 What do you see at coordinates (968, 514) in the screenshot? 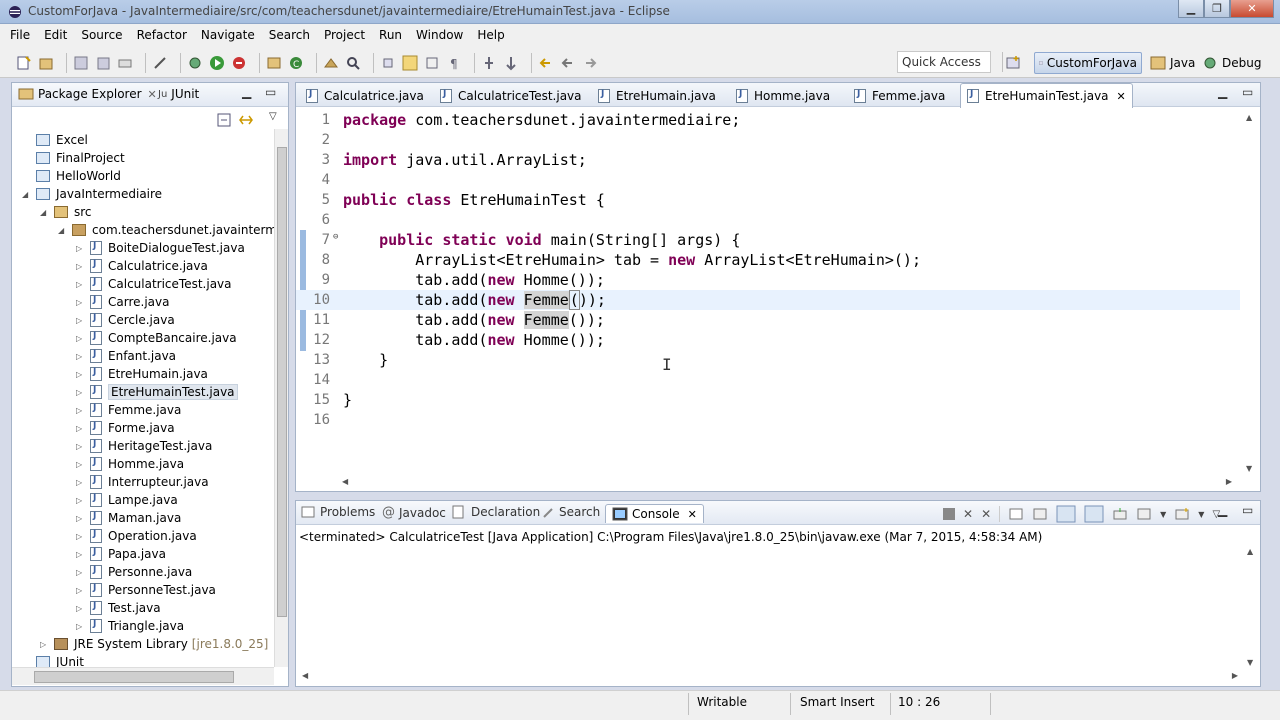
I see `remove-launch-icon: ✕` at bounding box center [968, 514].